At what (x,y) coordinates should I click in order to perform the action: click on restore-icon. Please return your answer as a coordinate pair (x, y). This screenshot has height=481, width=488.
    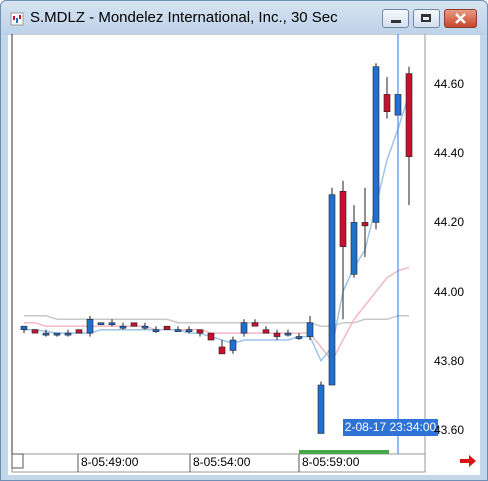
    Looking at the image, I should click on (426, 18).